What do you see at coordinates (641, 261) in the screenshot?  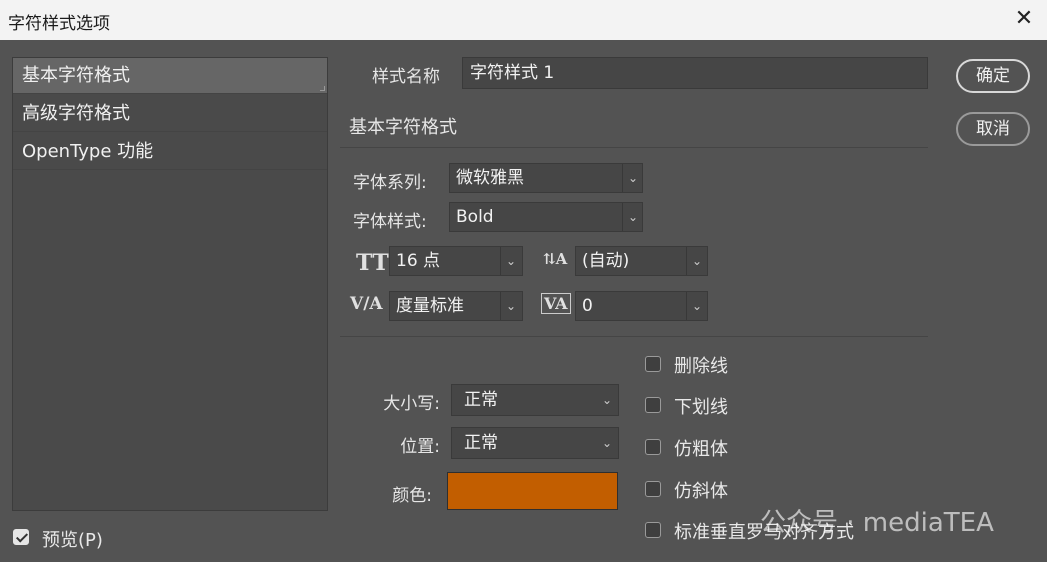 I see `leading-select: (自动) ⌄` at bounding box center [641, 261].